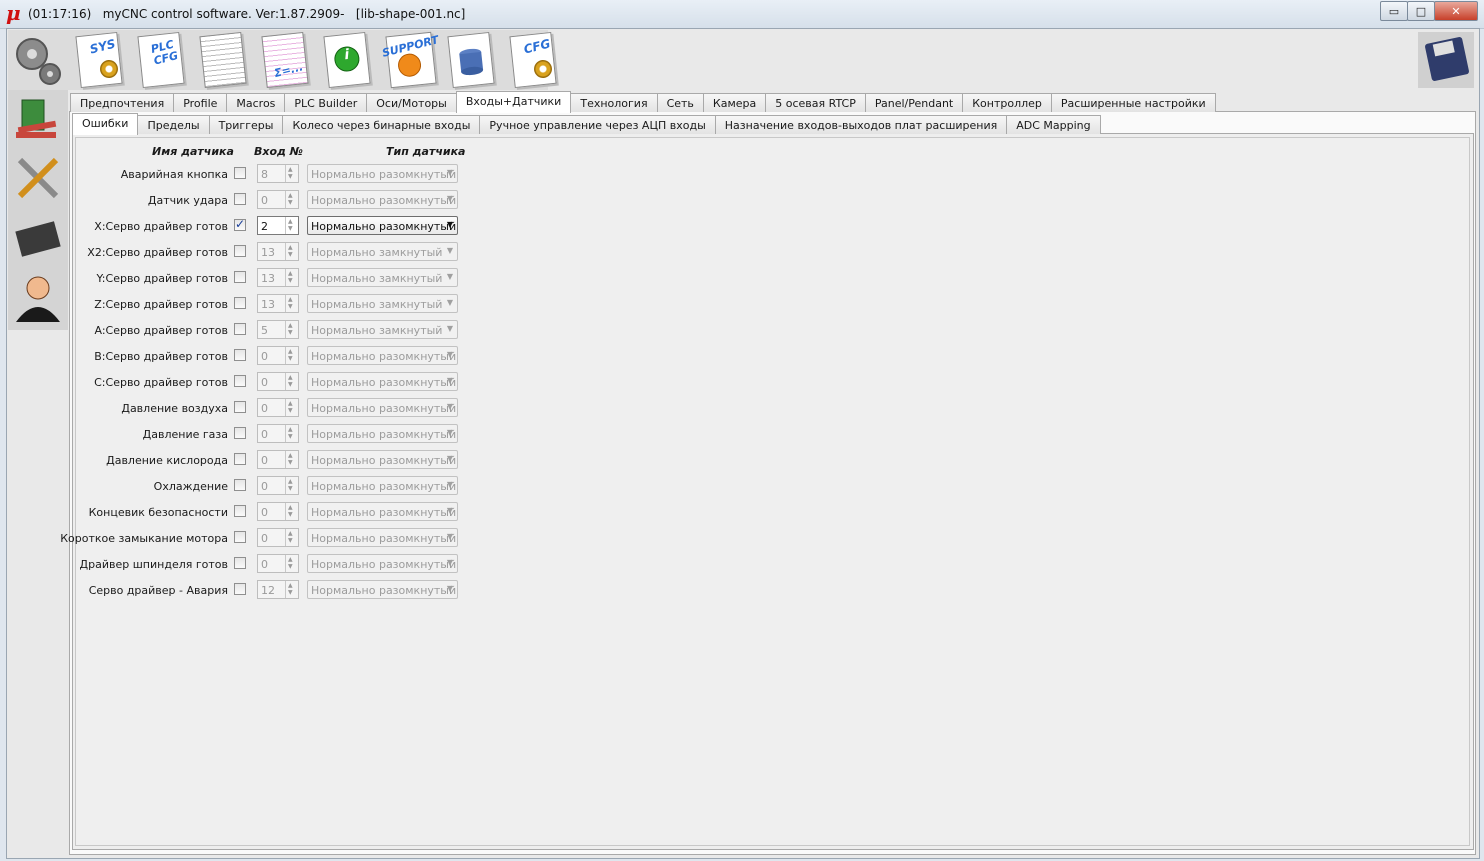 The width and height of the screenshot is (1484, 861). I want to click on tab-main-3: PLC Builder, so click(326, 102).